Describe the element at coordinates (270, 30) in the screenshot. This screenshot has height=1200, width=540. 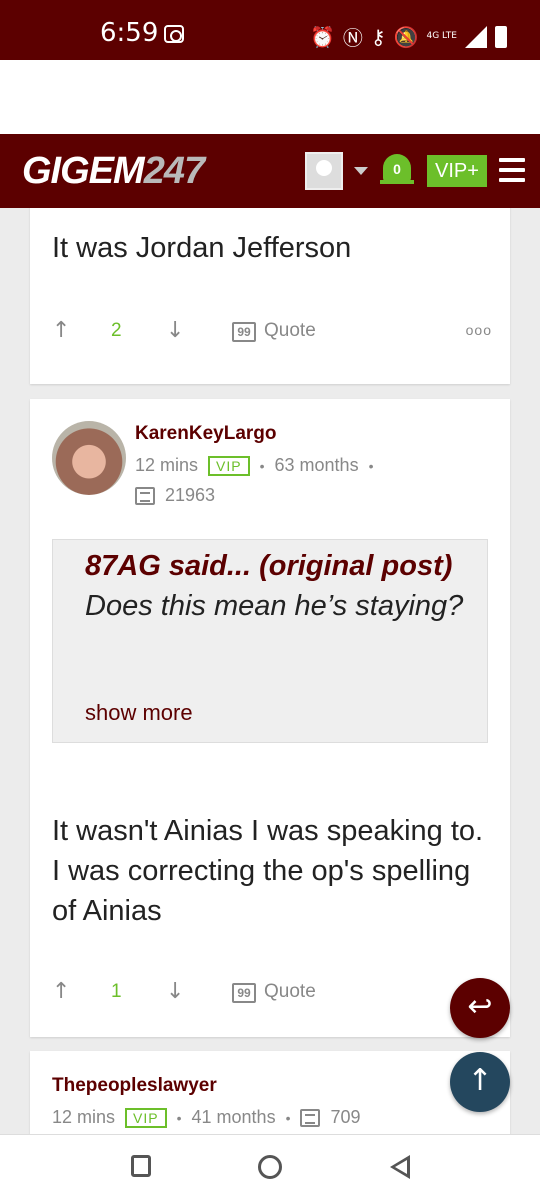
I see `status-bar: 6:59 ⏰ Ⓝ ⚷ 🔕 4G LTE` at that location.